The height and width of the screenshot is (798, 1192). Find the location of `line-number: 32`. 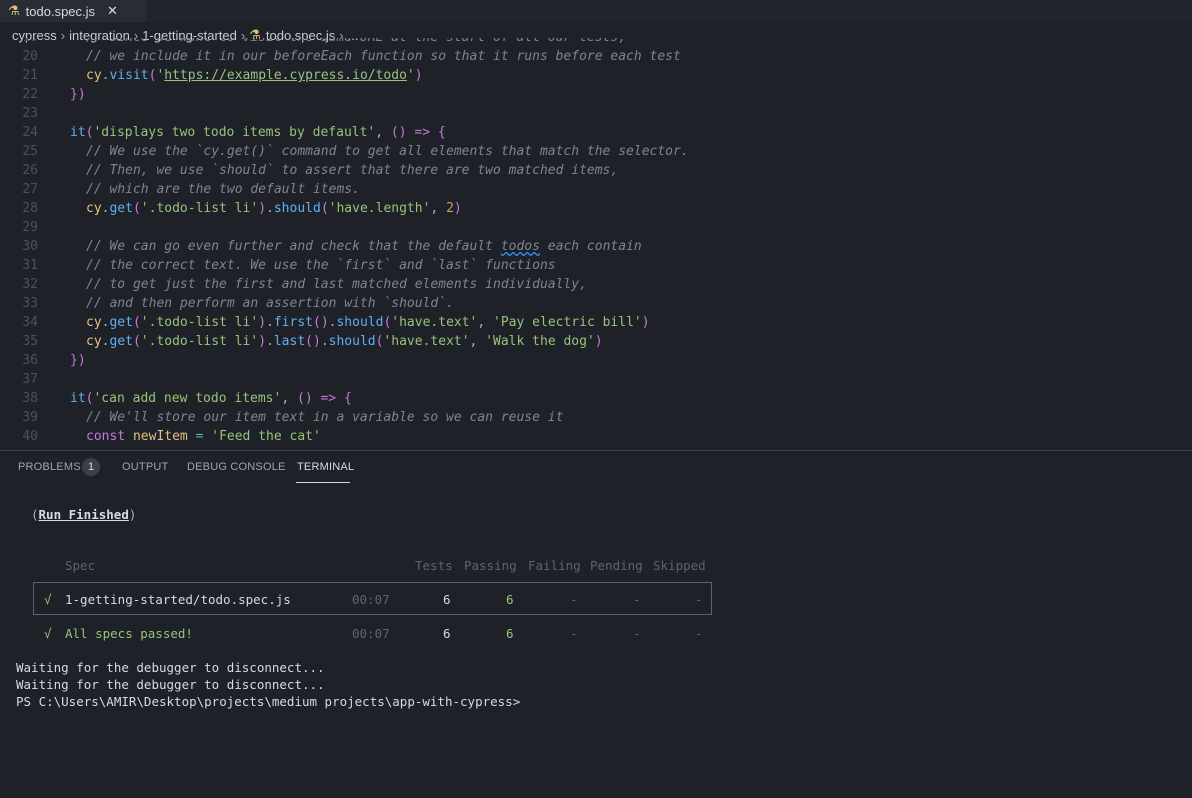

line-number: 32 is located at coordinates (30, 284).